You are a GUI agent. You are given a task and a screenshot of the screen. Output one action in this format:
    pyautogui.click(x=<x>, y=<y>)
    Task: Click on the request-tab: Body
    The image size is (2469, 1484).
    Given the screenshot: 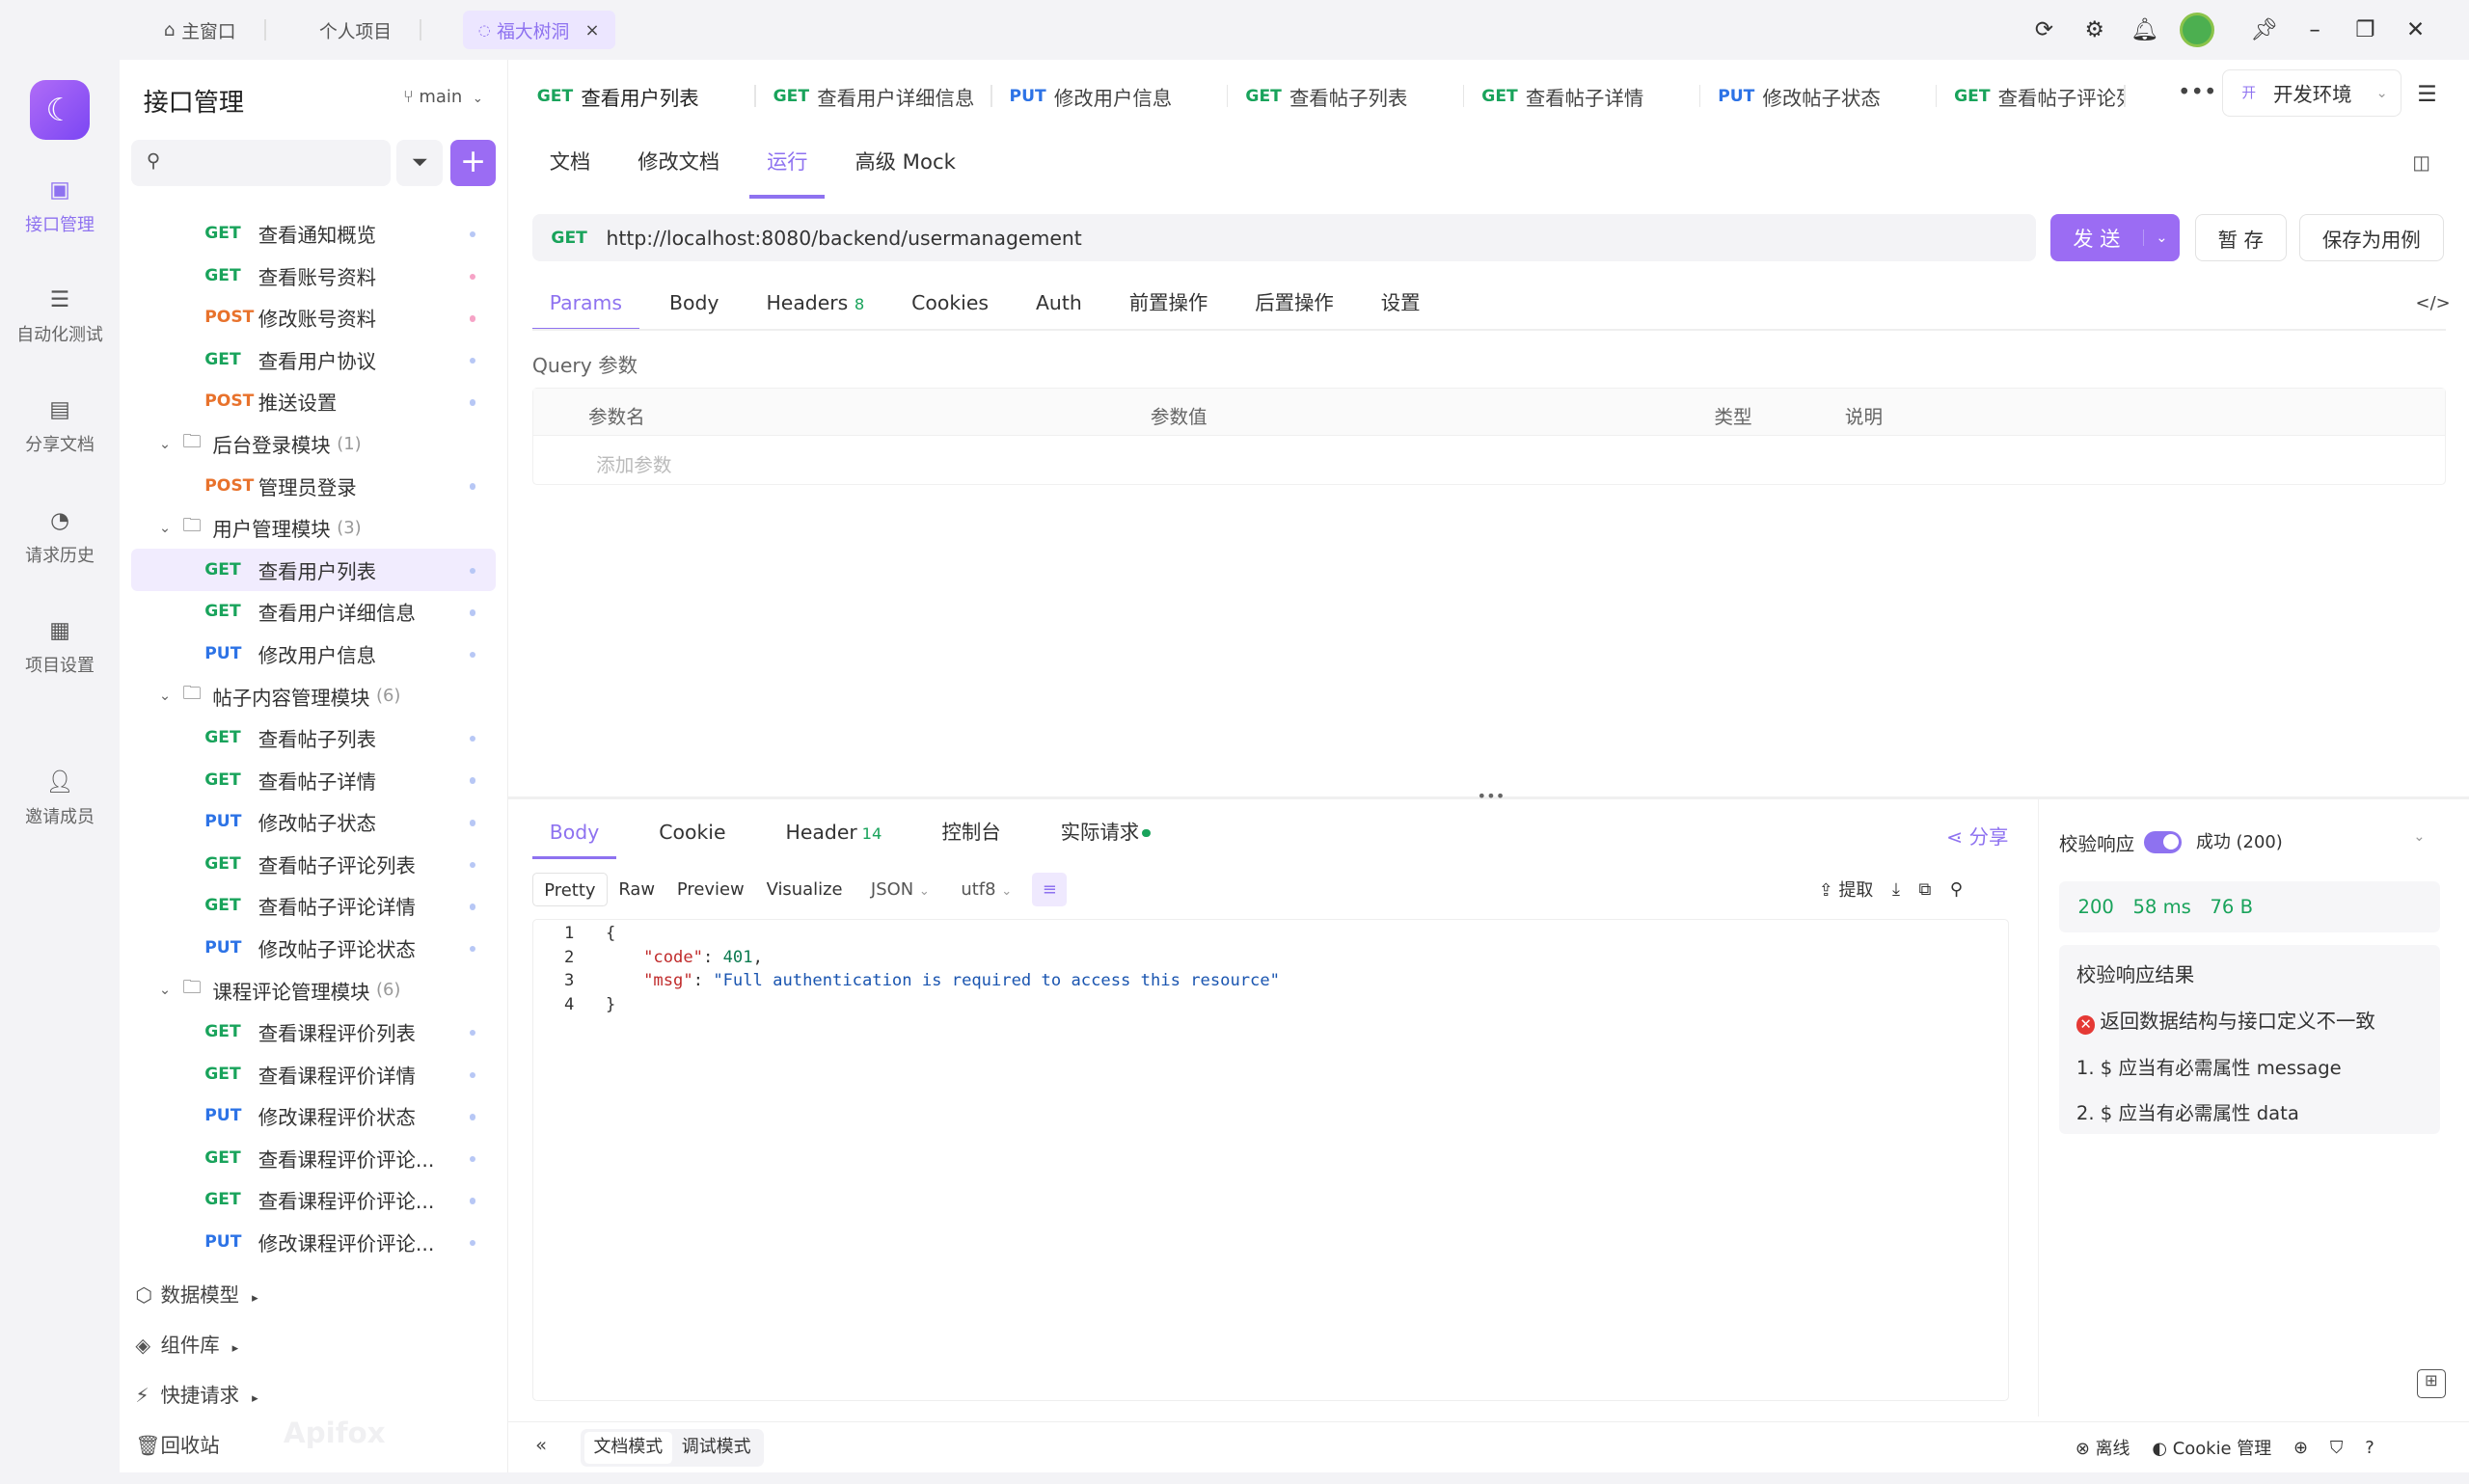 What is the action you would take?
    pyautogui.click(x=694, y=304)
    